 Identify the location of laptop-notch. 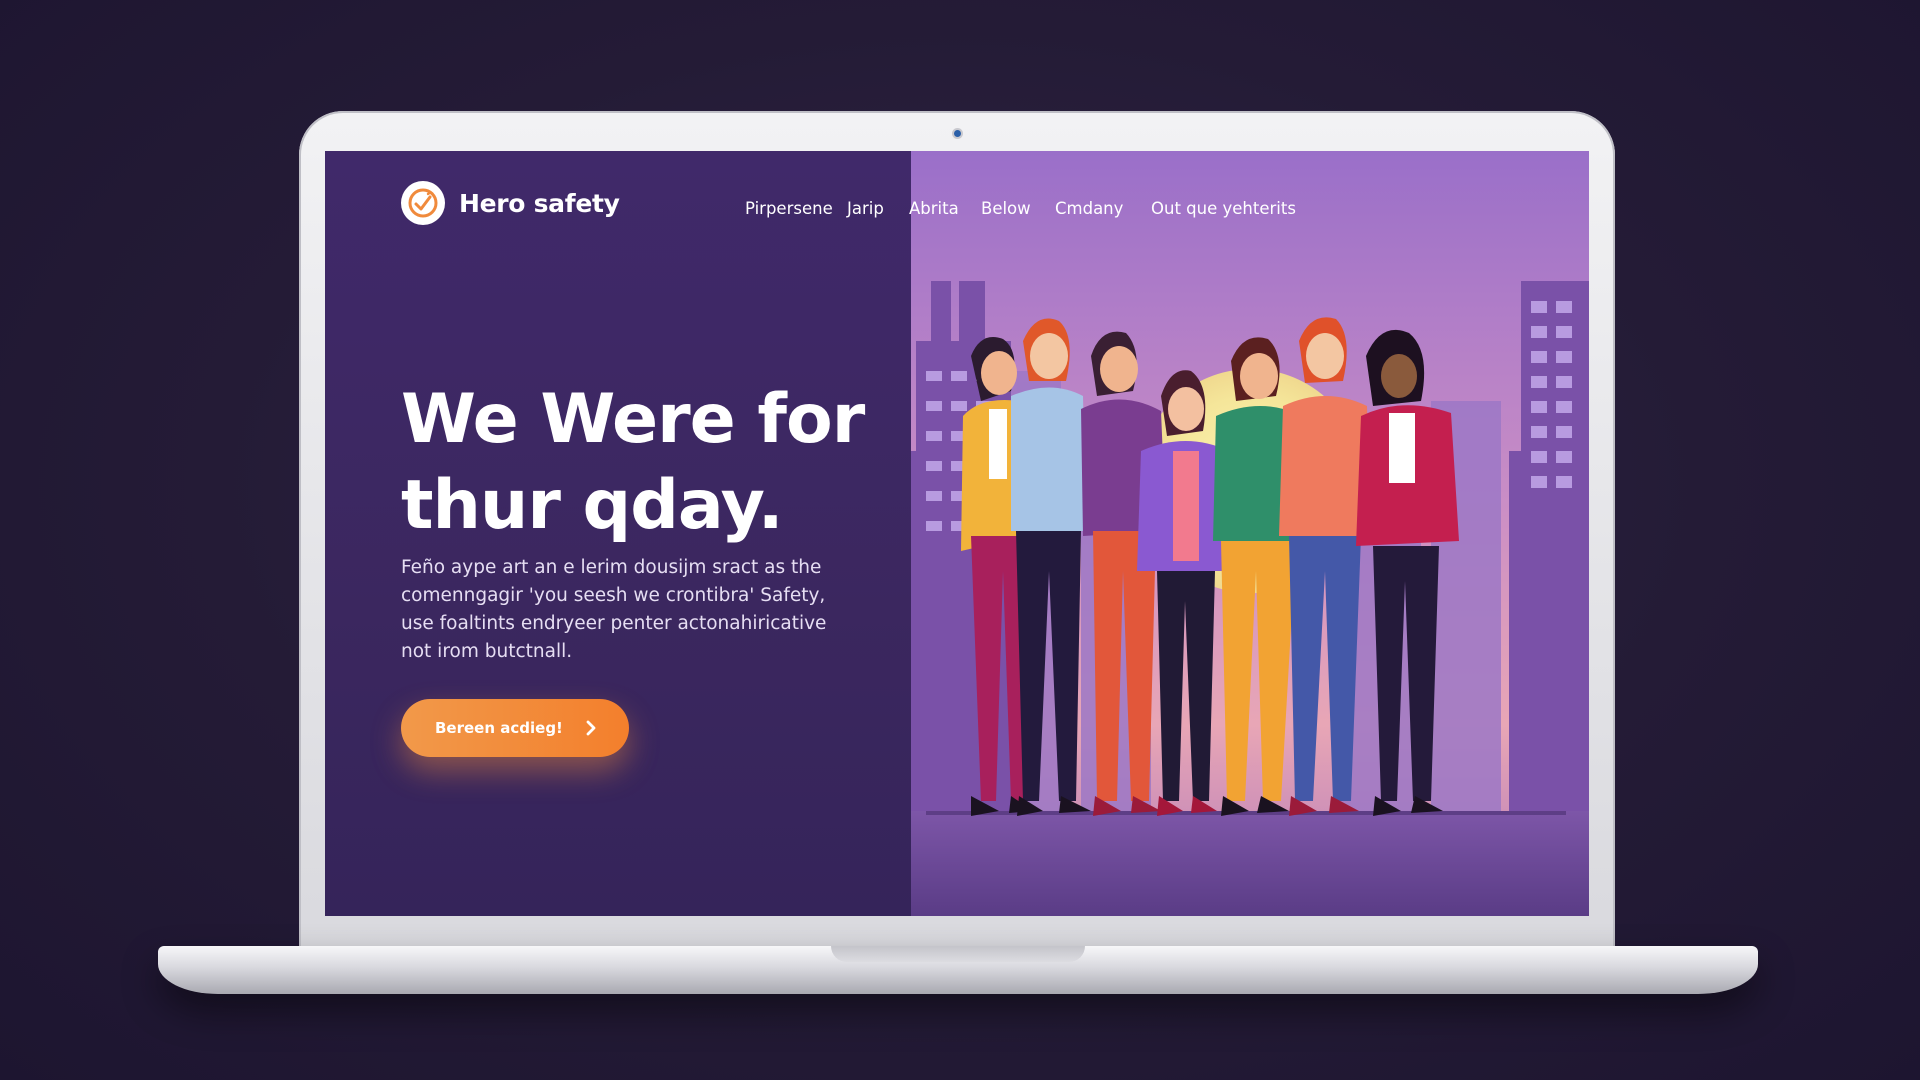
(958, 954).